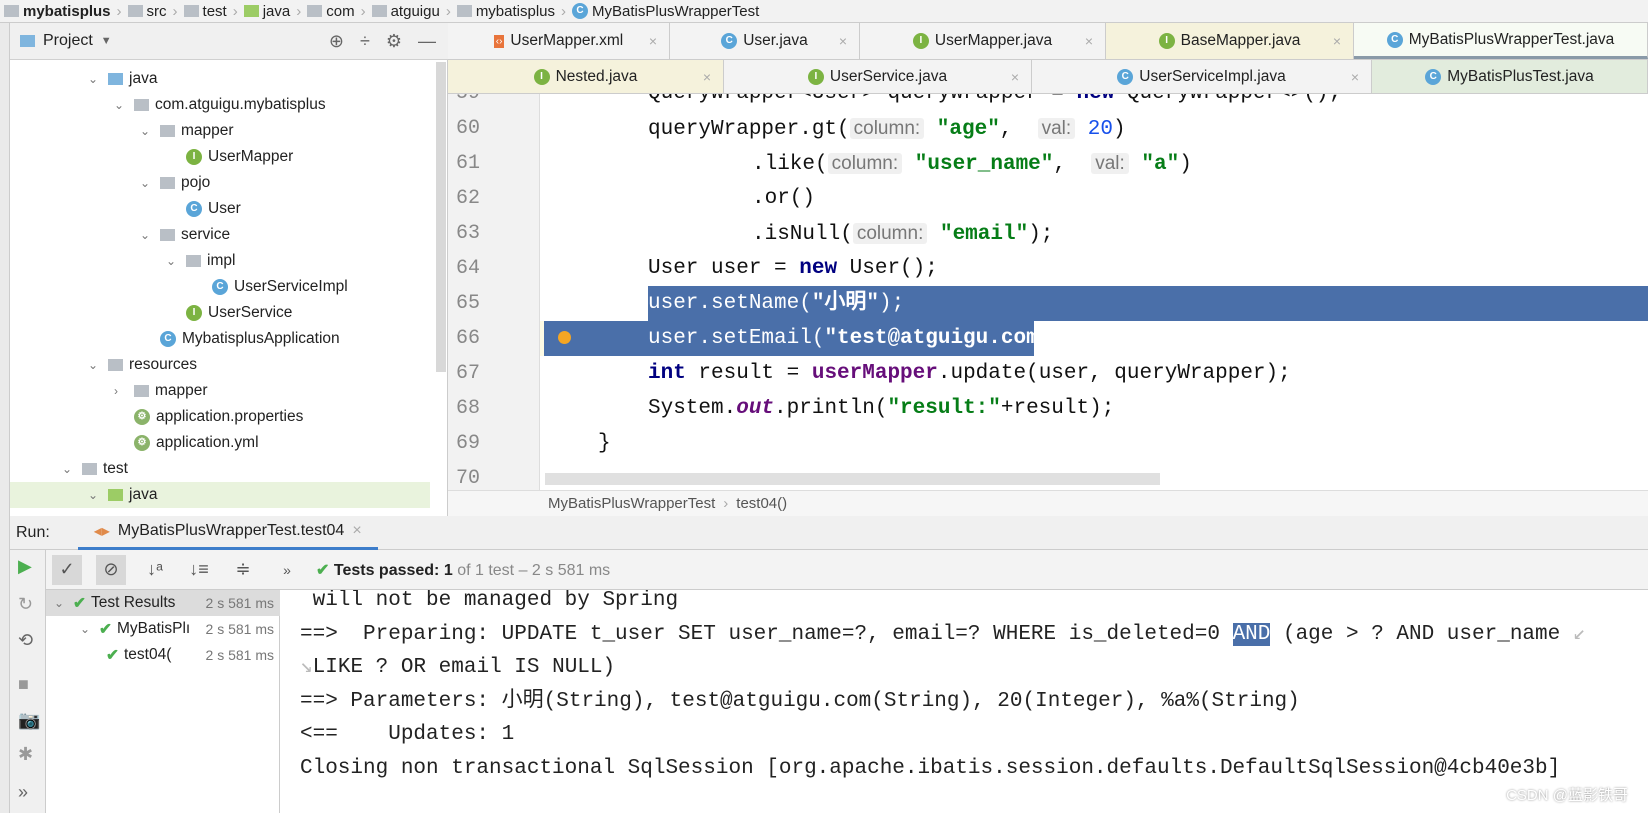 The width and height of the screenshot is (1648, 813). I want to click on code-line: .like(column: "user_name", val: "a"), so click(972, 163).